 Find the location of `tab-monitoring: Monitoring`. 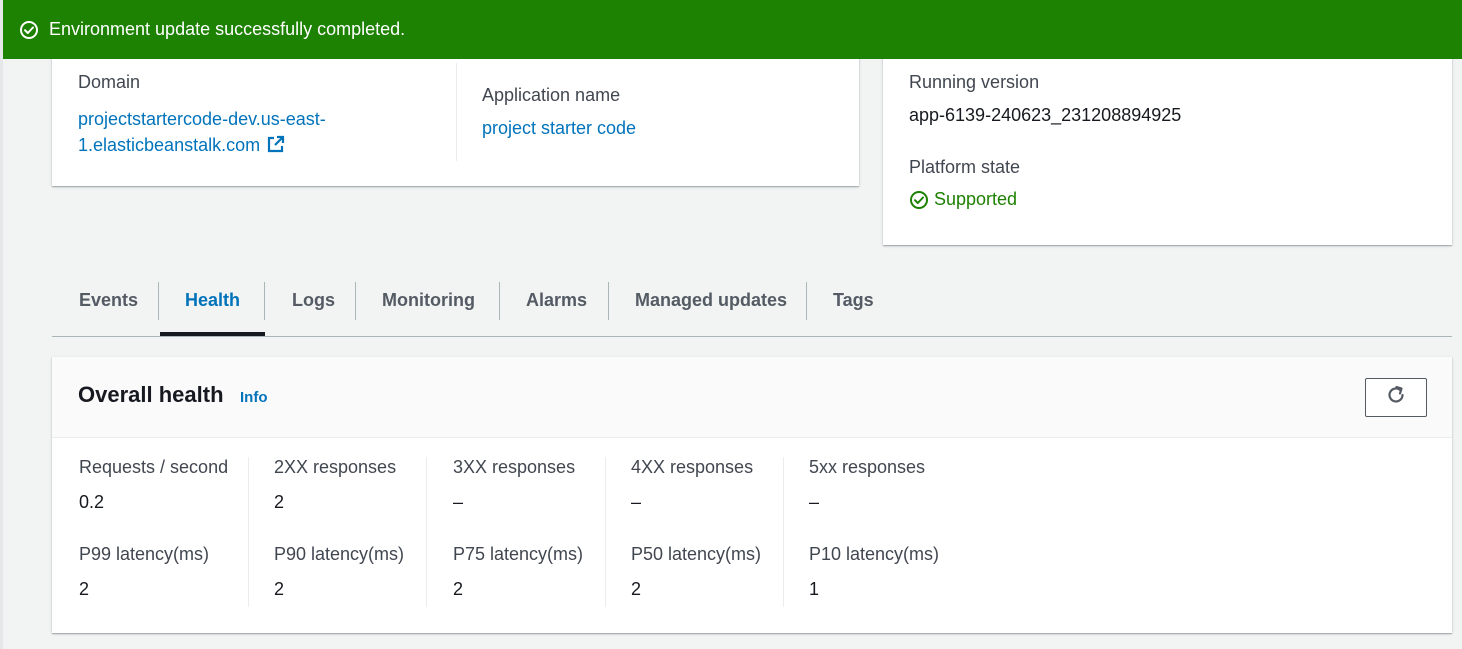

tab-monitoring: Monitoring is located at coordinates (428, 300).